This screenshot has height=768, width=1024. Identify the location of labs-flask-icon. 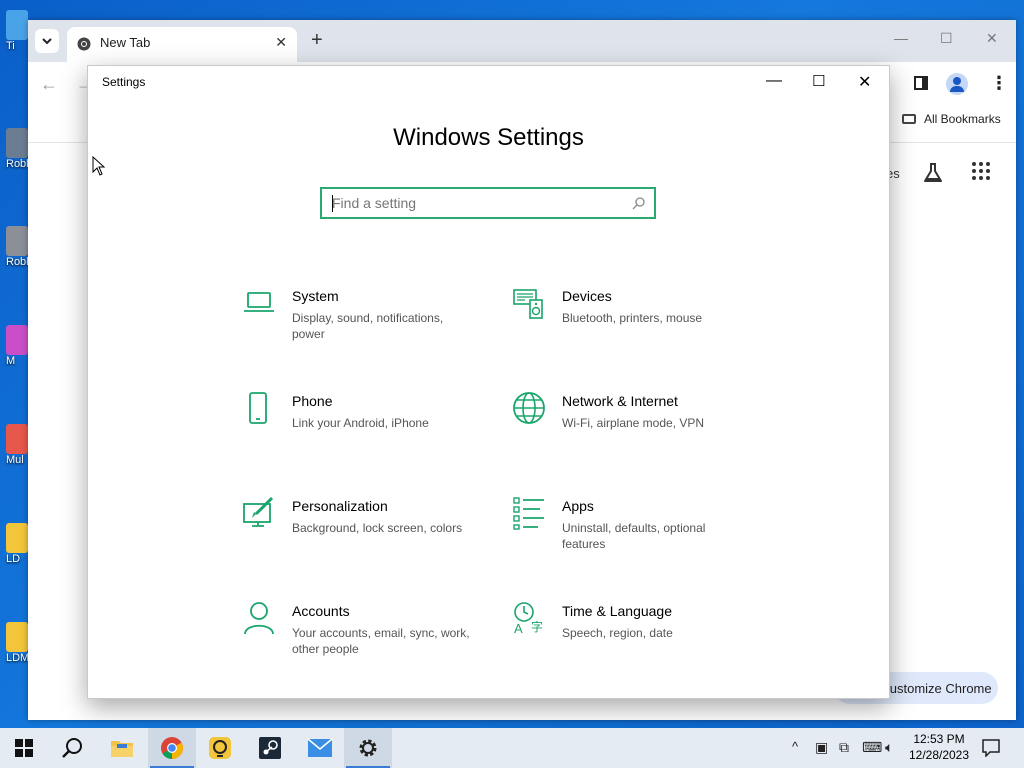
(933, 173).